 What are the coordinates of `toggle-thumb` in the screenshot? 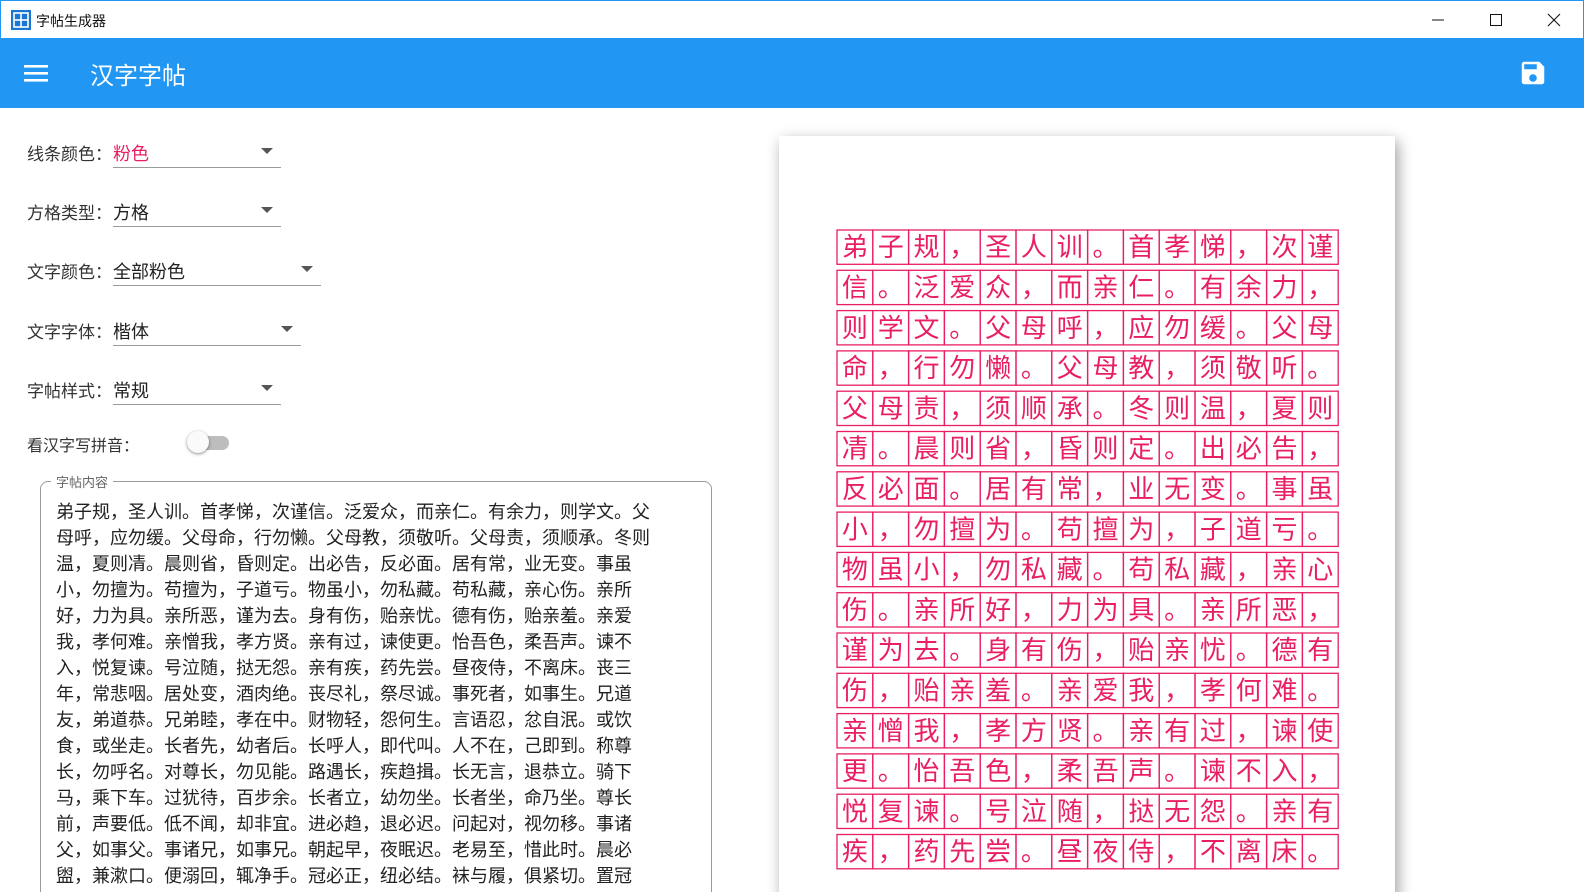 It's located at (198, 442).